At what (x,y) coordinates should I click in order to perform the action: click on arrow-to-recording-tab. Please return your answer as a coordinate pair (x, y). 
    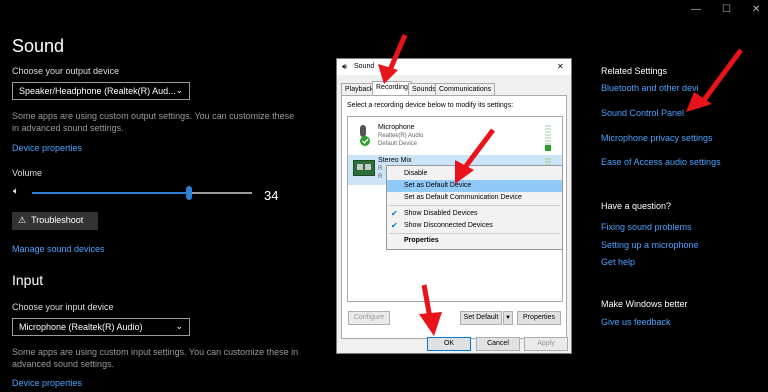
    Looking at the image, I should click on (393, 59).